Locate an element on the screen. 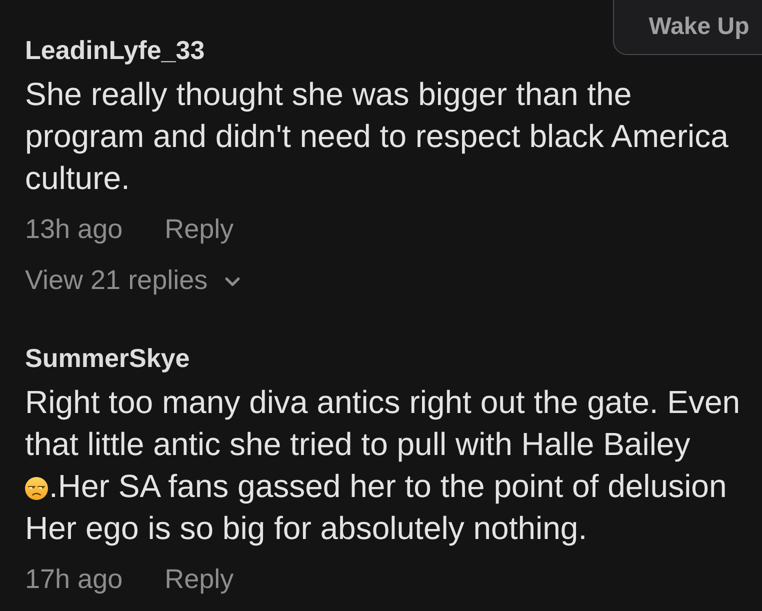  comment-text: .Her SA fans gassed her to the point of delusion is located at coordinates (388, 486).